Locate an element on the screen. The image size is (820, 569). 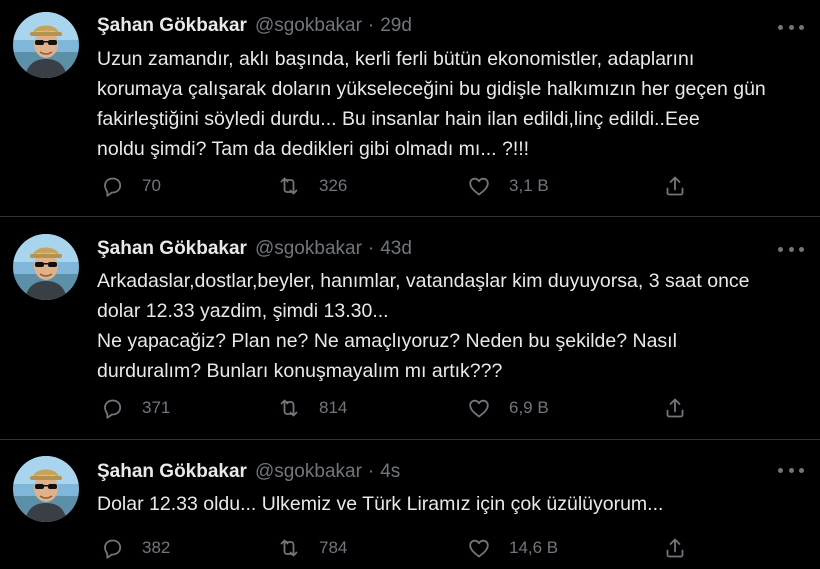
retweet-count: 814 is located at coordinates (333, 407).